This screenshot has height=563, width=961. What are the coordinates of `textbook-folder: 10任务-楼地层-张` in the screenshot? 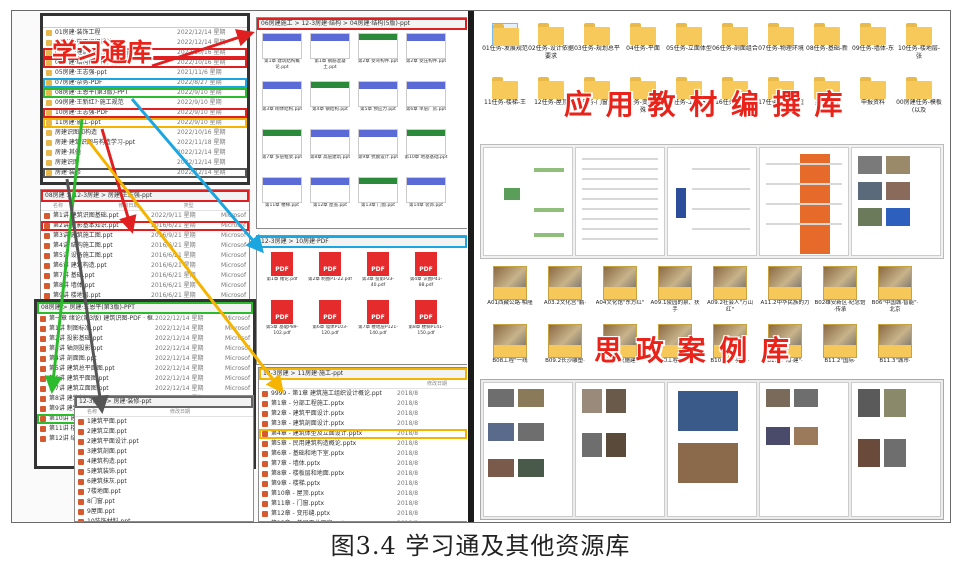 It's located at (919, 48).